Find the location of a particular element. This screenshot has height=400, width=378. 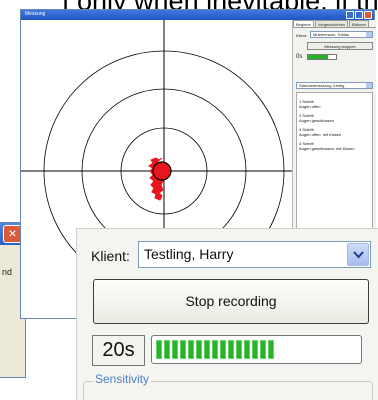

client-label-zoomed: Klient: is located at coordinates (110, 256).